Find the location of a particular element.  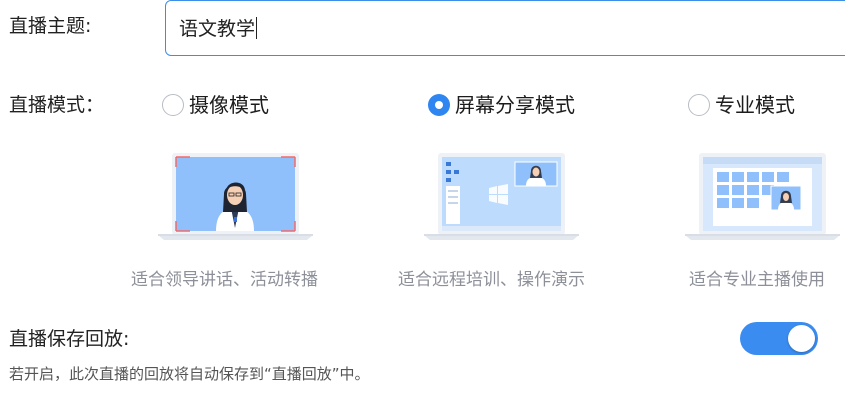

screen-share-mode-radio is located at coordinates (439, 105).